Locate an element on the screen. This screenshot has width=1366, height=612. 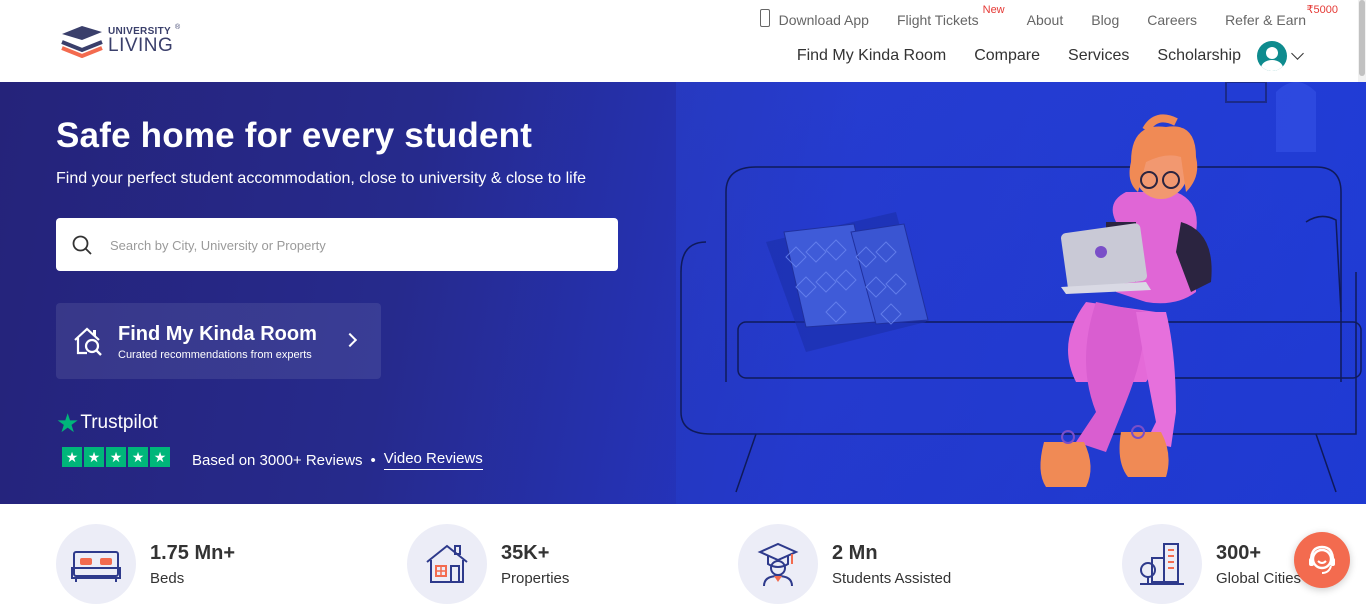
about-link: About is located at coordinates (1045, 20).